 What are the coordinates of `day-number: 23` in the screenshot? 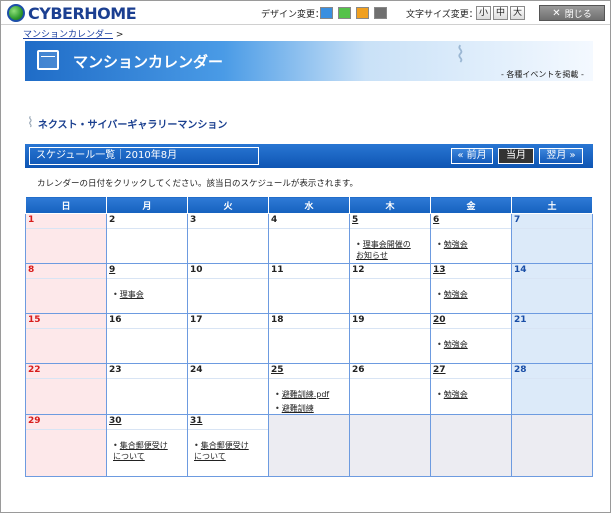 It's located at (147, 371).